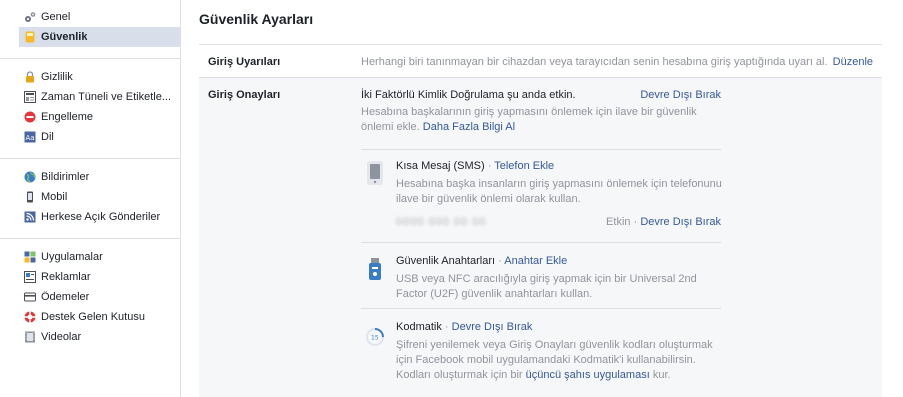 The width and height of the screenshot is (903, 397). What do you see at coordinates (47, 137) in the screenshot?
I see `sidebar-item-label: Dil` at bounding box center [47, 137].